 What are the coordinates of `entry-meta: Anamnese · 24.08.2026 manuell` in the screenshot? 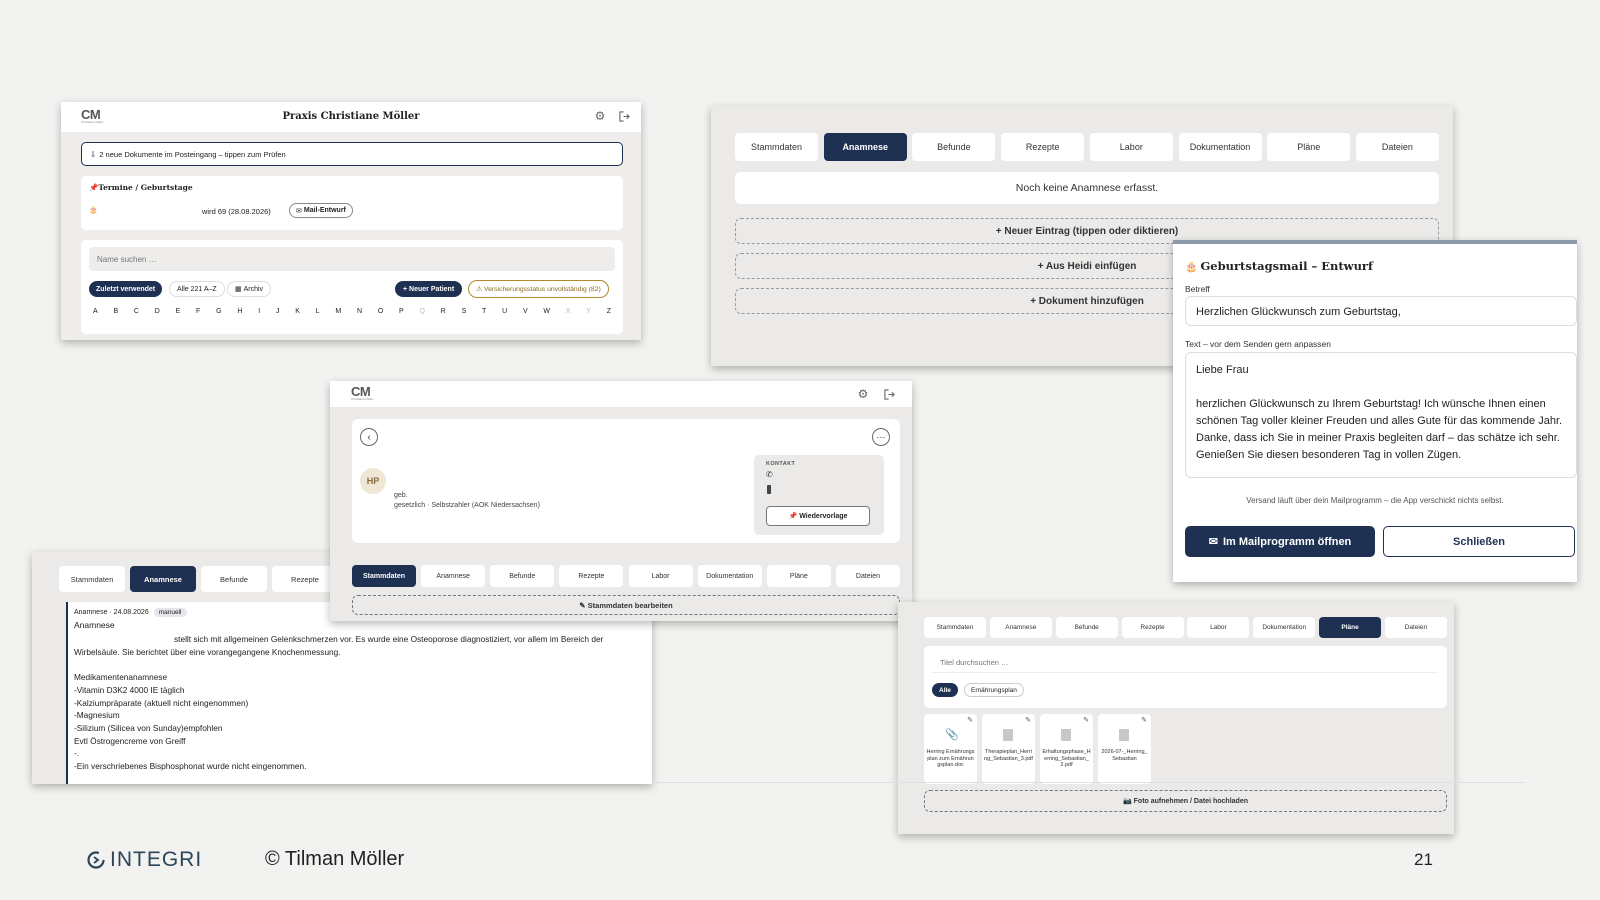 It's located at (130, 612).